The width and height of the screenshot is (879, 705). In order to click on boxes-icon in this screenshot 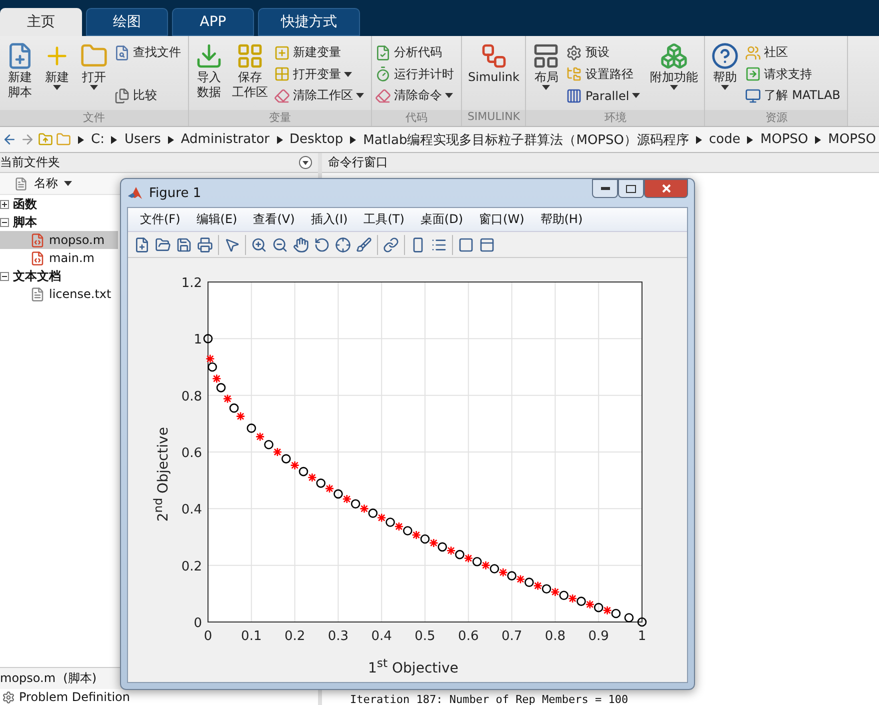, I will do `click(674, 56)`.